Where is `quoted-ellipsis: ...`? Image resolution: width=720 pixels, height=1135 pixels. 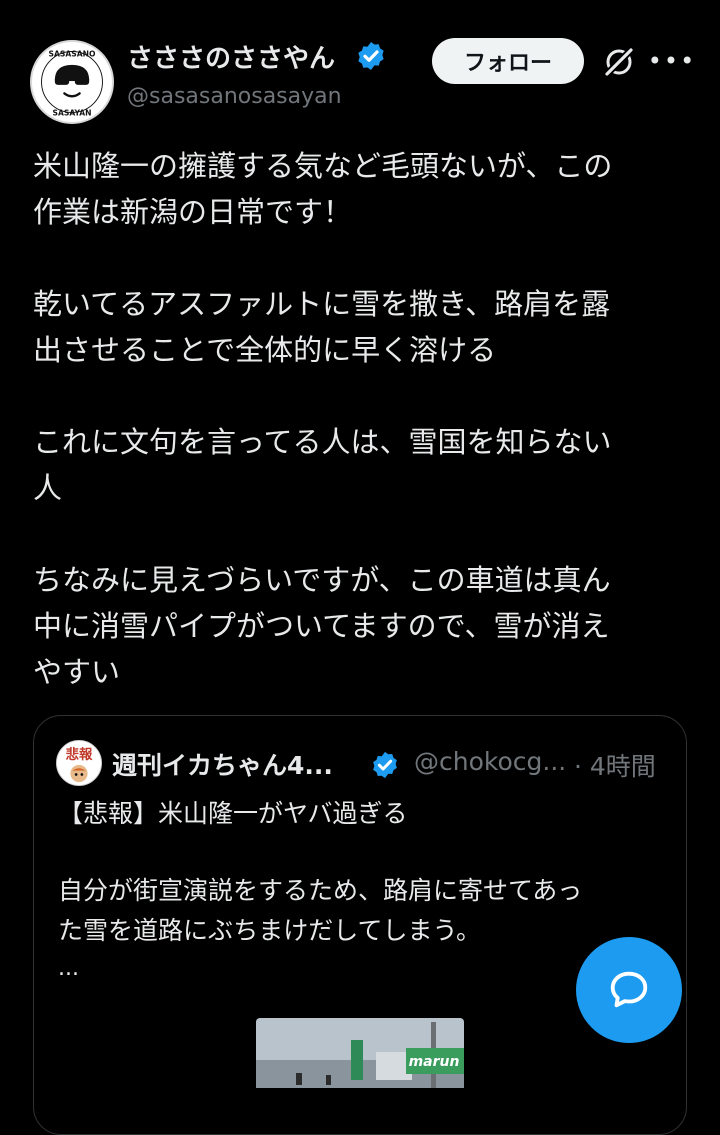
quoted-ellipsis: ... is located at coordinates (68, 968).